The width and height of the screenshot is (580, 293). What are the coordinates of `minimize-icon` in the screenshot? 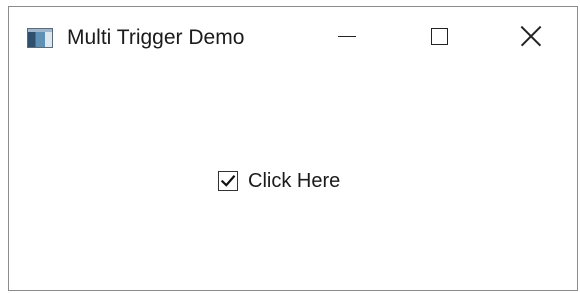 It's located at (347, 36).